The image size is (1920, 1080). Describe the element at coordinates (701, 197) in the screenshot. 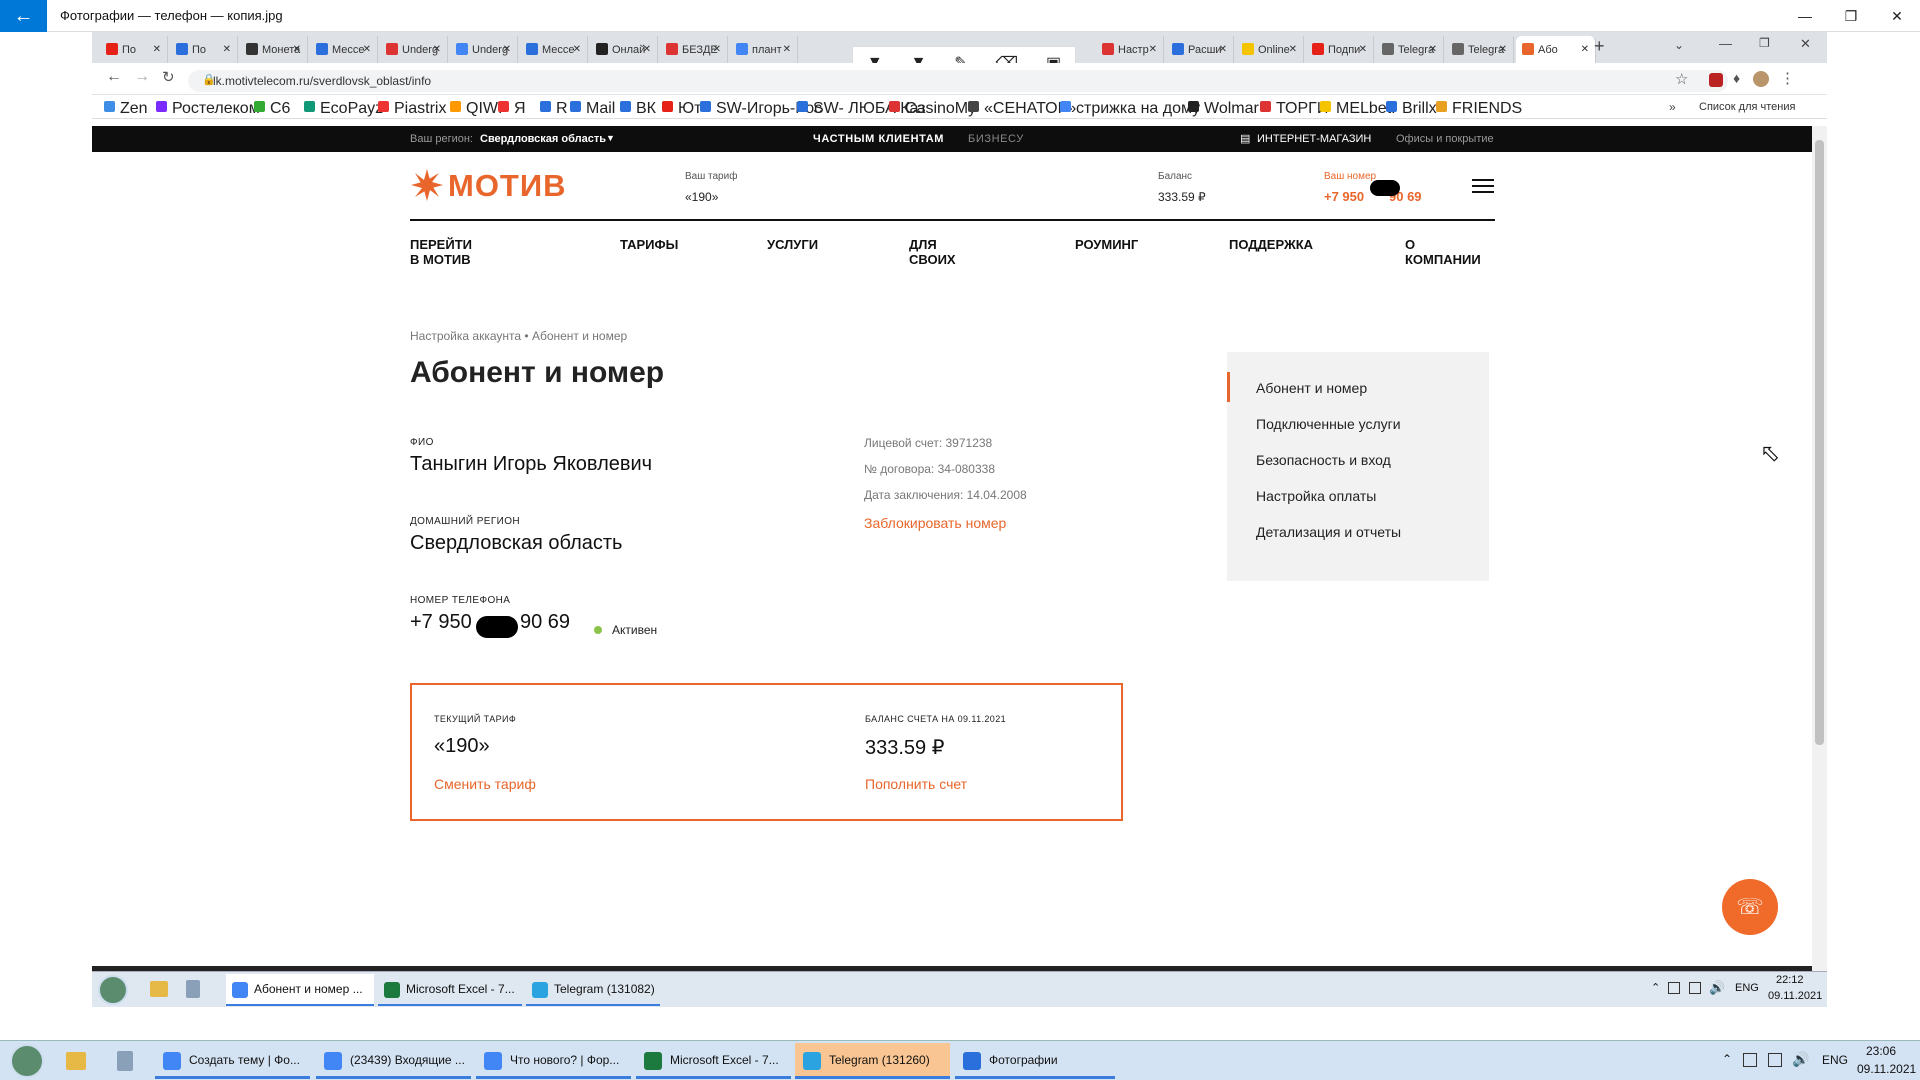

I see `tariff-value: «190»` at that location.